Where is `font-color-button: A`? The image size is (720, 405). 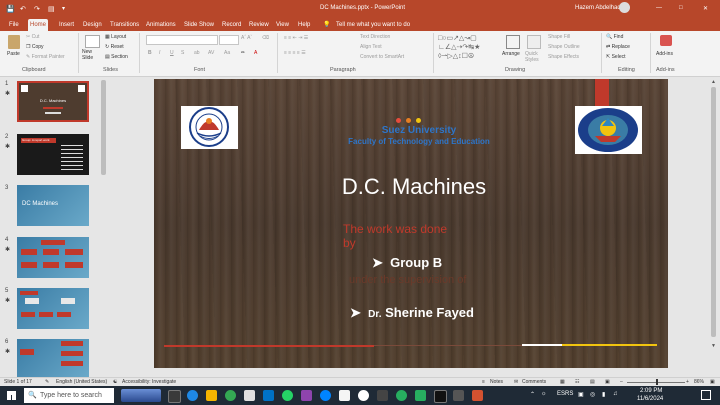 font-color-button: A is located at coordinates (255, 53).